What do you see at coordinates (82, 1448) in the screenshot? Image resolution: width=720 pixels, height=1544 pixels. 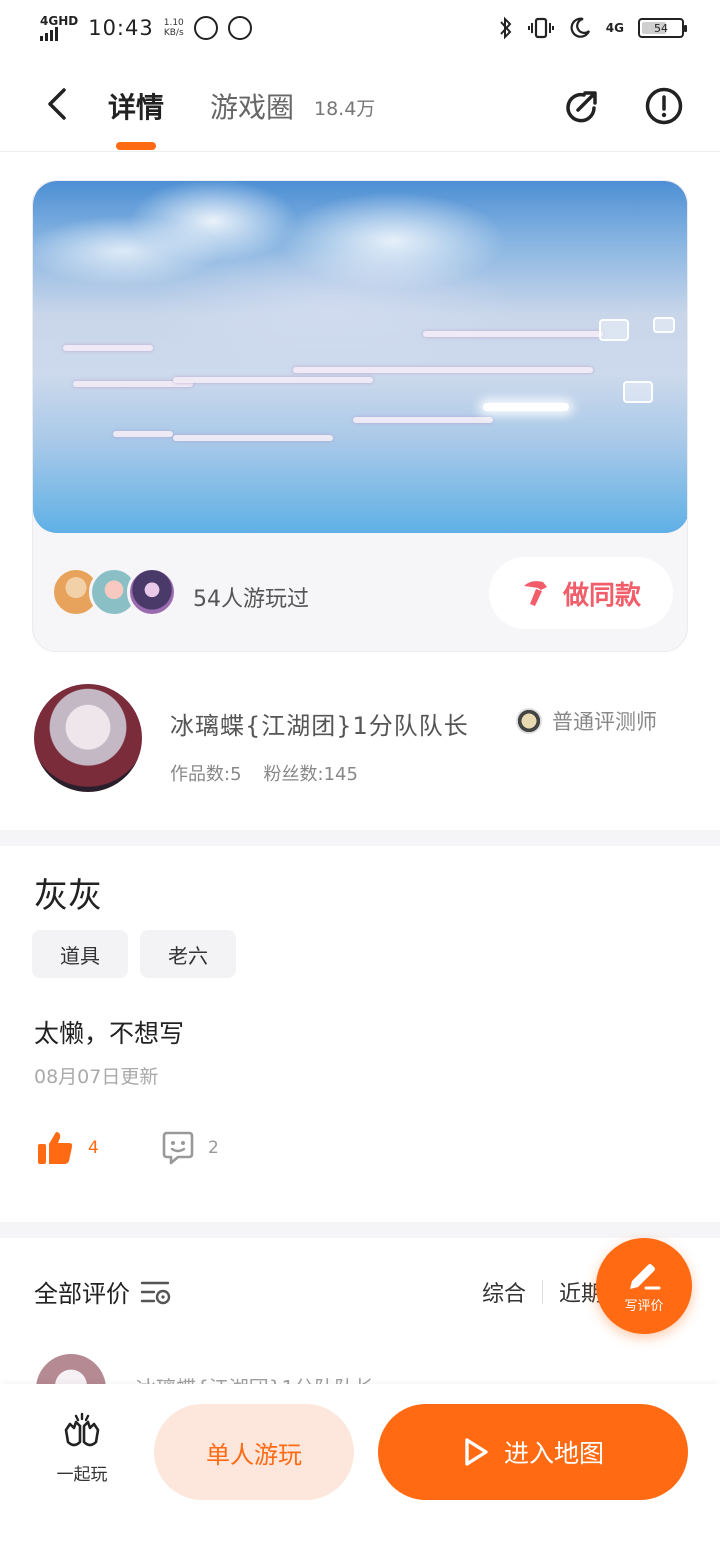 I see `play-together-button: 一起玩` at bounding box center [82, 1448].